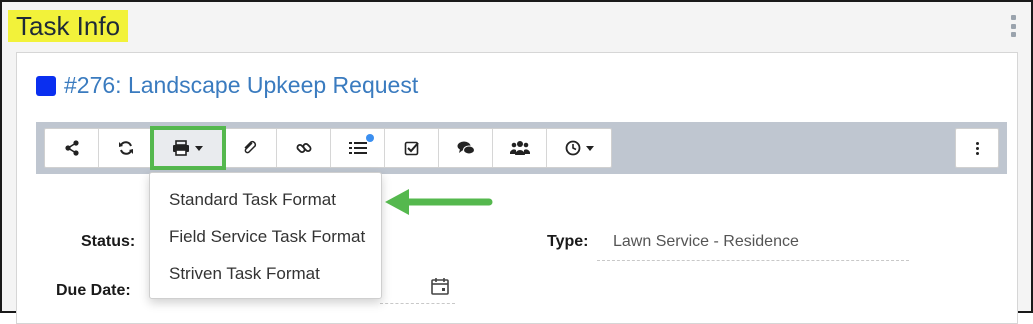 Image resolution: width=1033 pixels, height=324 pixels. I want to click on time-button, so click(579, 148).